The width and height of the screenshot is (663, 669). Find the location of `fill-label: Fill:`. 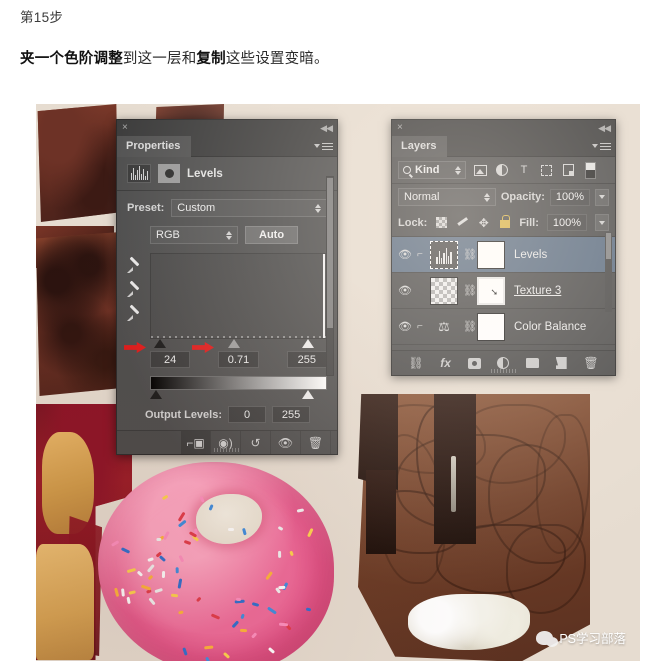

fill-label: Fill: is located at coordinates (529, 222).